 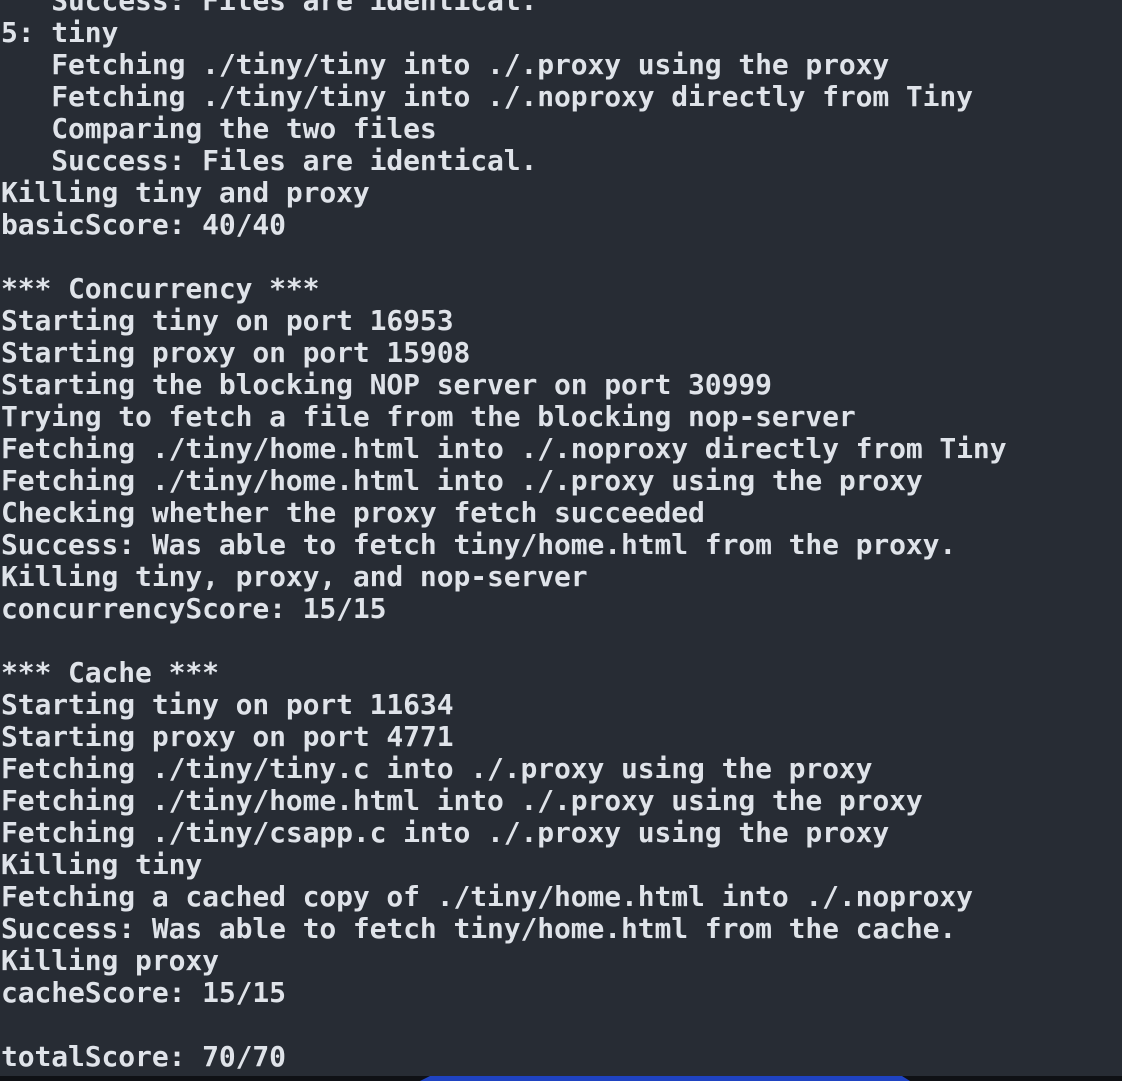 I want to click on status-segment-separator, so click(x=425, y=1078).